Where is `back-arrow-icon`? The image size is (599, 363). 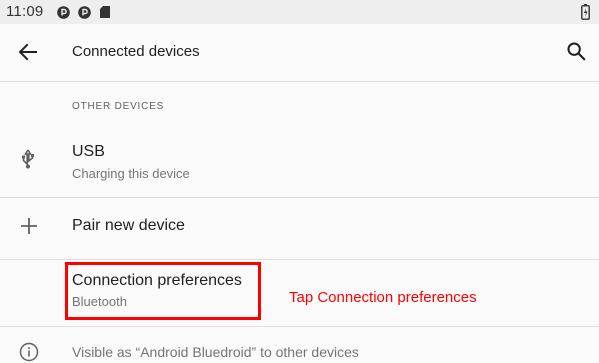
back-arrow-icon is located at coordinates (28, 52).